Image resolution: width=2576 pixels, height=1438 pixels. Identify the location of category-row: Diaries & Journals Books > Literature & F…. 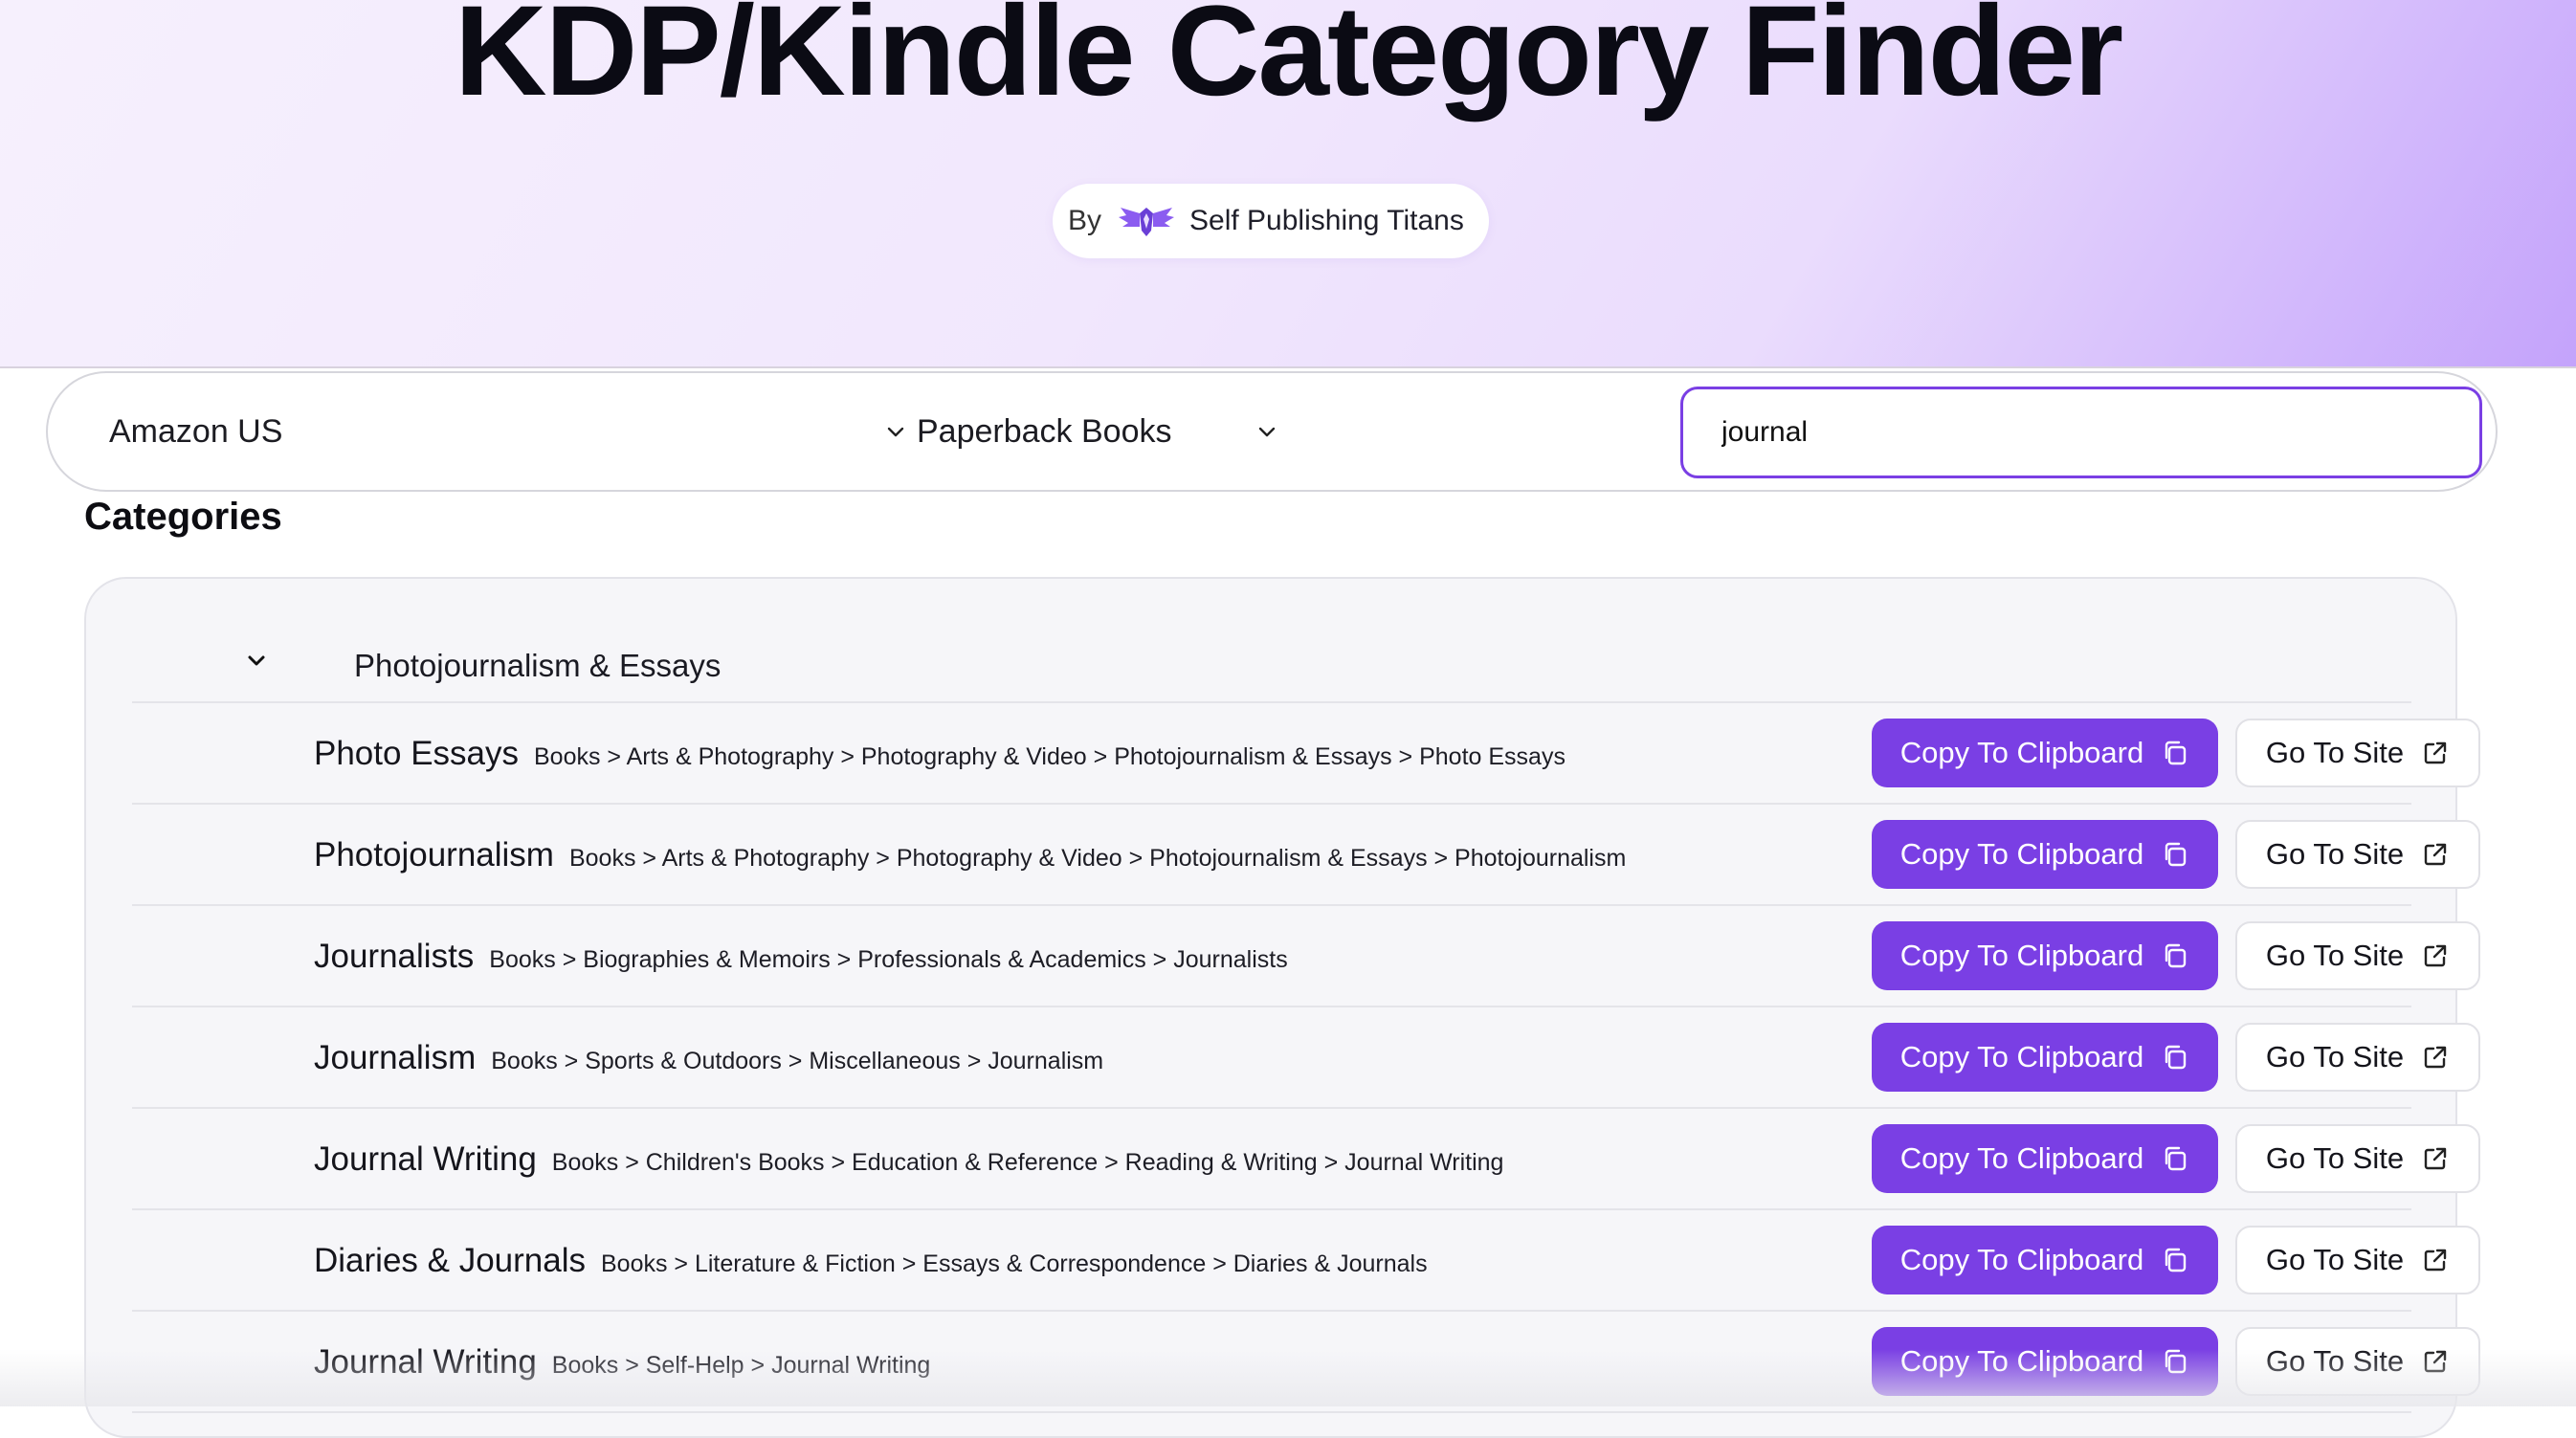
(1306, 1261).